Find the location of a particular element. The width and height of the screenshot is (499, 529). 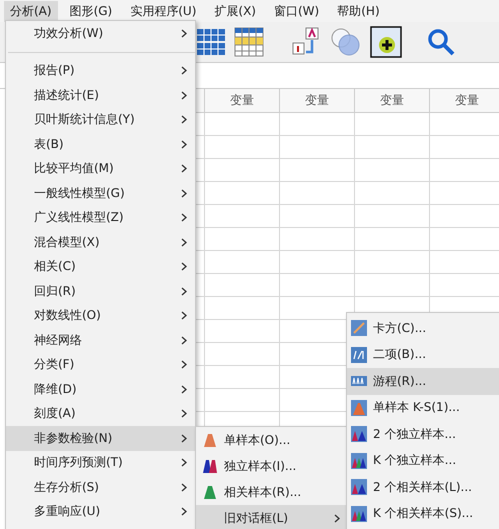

menu-item: 相关(C) is located at coordinates (100, 266).